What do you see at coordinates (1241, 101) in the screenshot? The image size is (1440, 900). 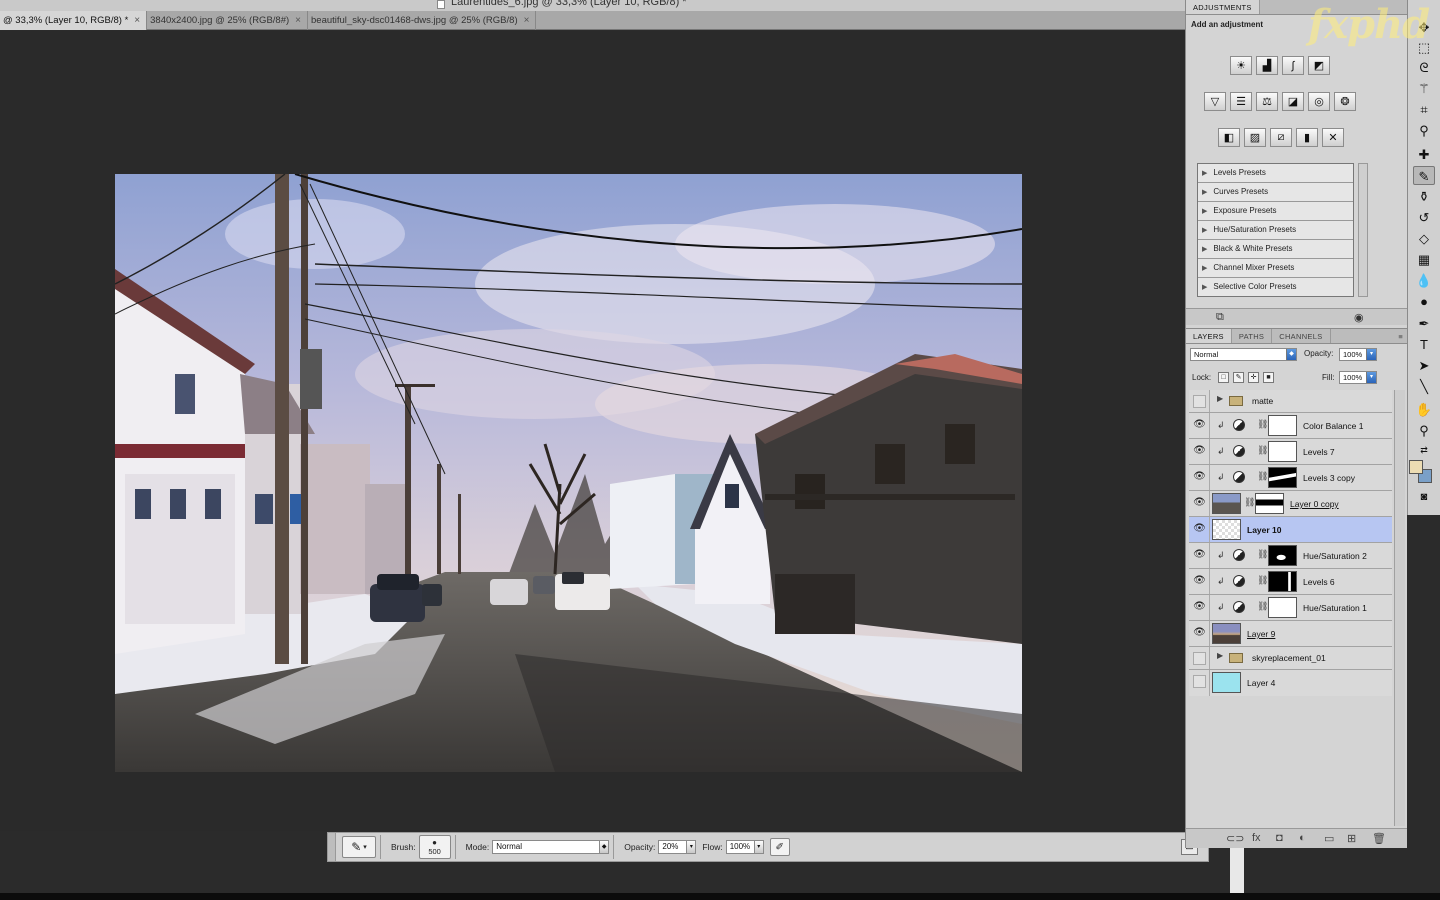 I see `hue-saturation-icon: ☰` at bounding box center [1241, 101].